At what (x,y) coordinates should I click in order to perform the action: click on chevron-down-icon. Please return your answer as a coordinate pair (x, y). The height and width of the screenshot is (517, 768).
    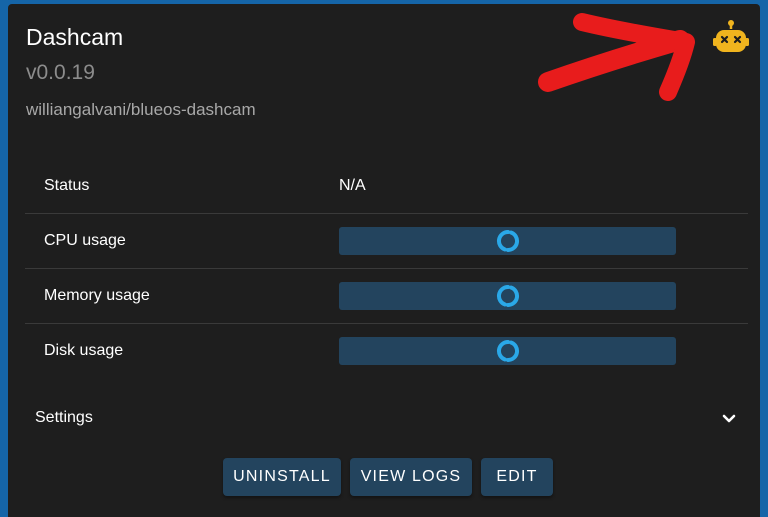
    Looking at the image, I should click on (729, 419).